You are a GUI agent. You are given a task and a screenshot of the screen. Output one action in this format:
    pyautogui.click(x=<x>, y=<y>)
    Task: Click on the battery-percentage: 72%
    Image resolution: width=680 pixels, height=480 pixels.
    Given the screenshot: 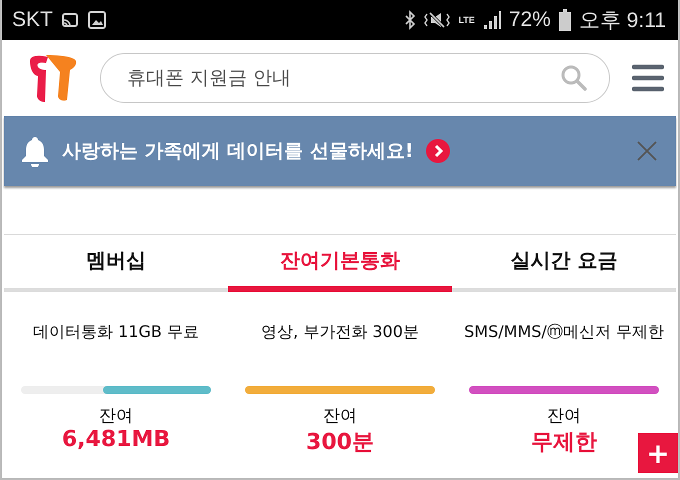 What is the action you would take?
    pyautogui.click(x=529, y=20)
    